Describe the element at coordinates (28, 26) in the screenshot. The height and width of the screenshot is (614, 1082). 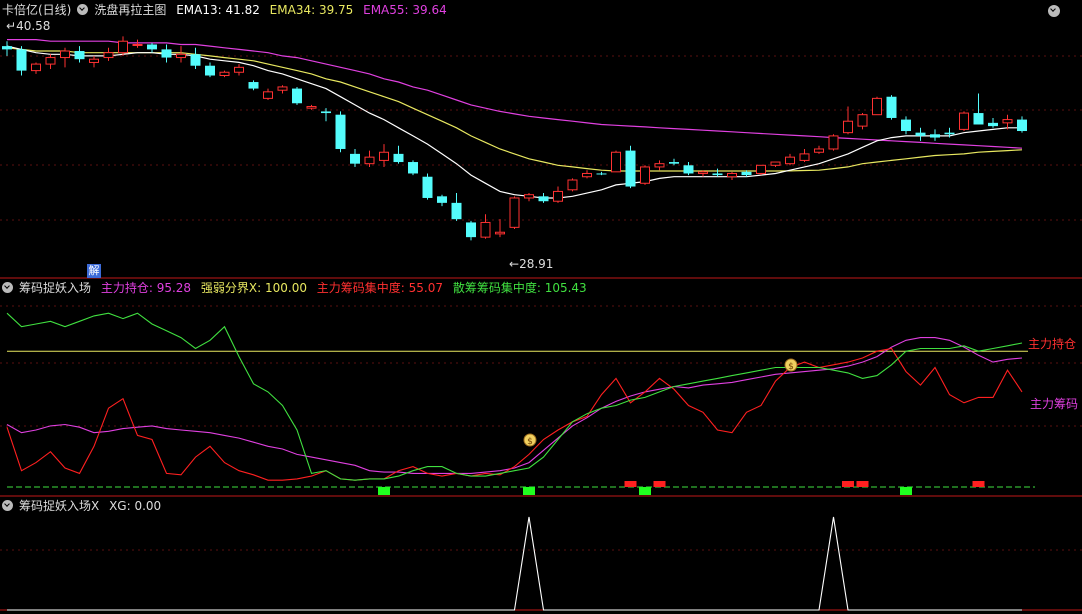
I see `high-price-label: ↵40.58` at that location.